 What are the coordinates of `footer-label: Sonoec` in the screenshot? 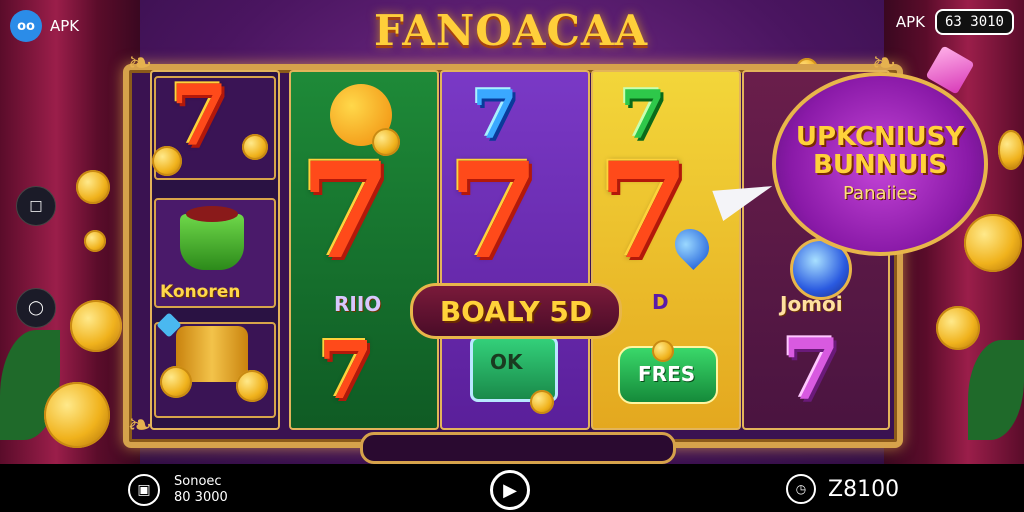 It's located at (198, 481).